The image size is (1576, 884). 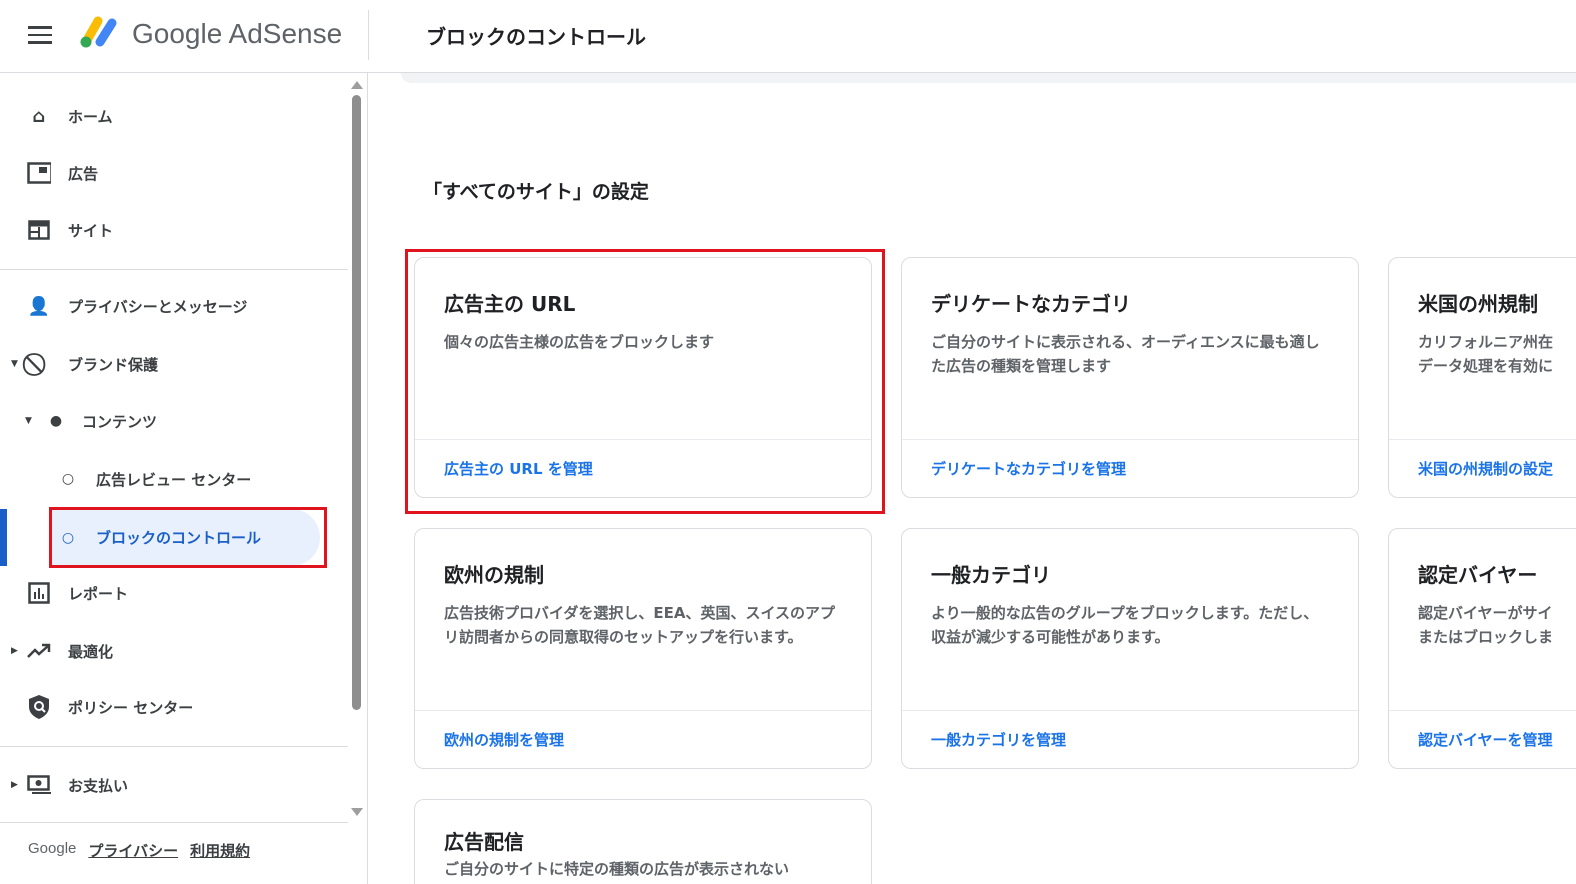 What do you see at coordinates (52, 848) in the screenshot?
I see `google-label: Google` at bounding box center [52, 848].